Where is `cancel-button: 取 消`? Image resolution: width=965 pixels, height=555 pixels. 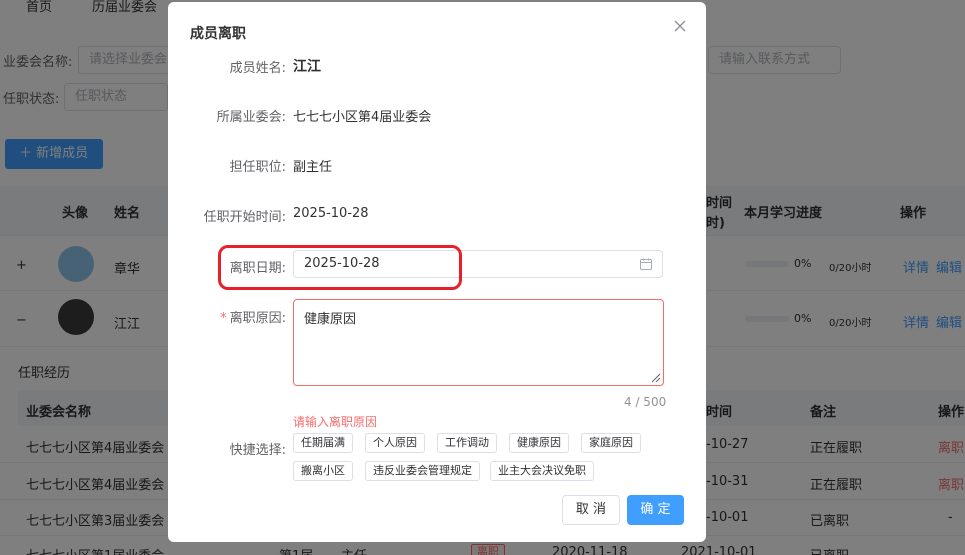 cancel-button: 取 消 is located at coordinates (591, 510).